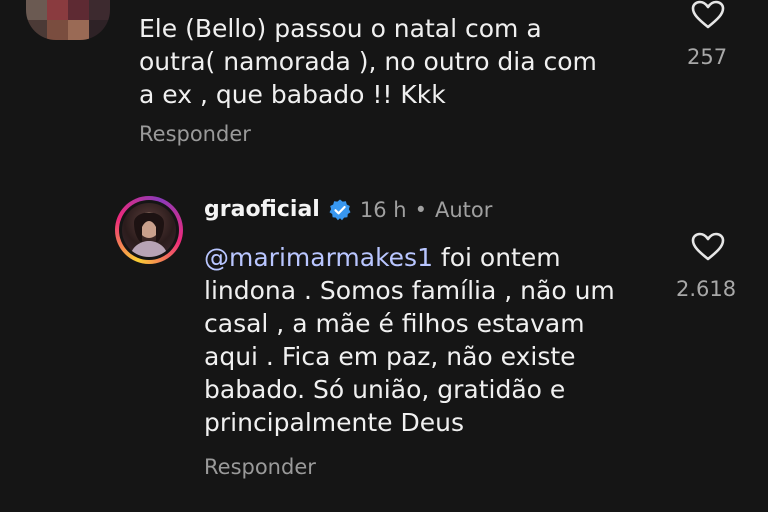  I want to click on mention-link: @marimarmakes1, so click(318, 257).